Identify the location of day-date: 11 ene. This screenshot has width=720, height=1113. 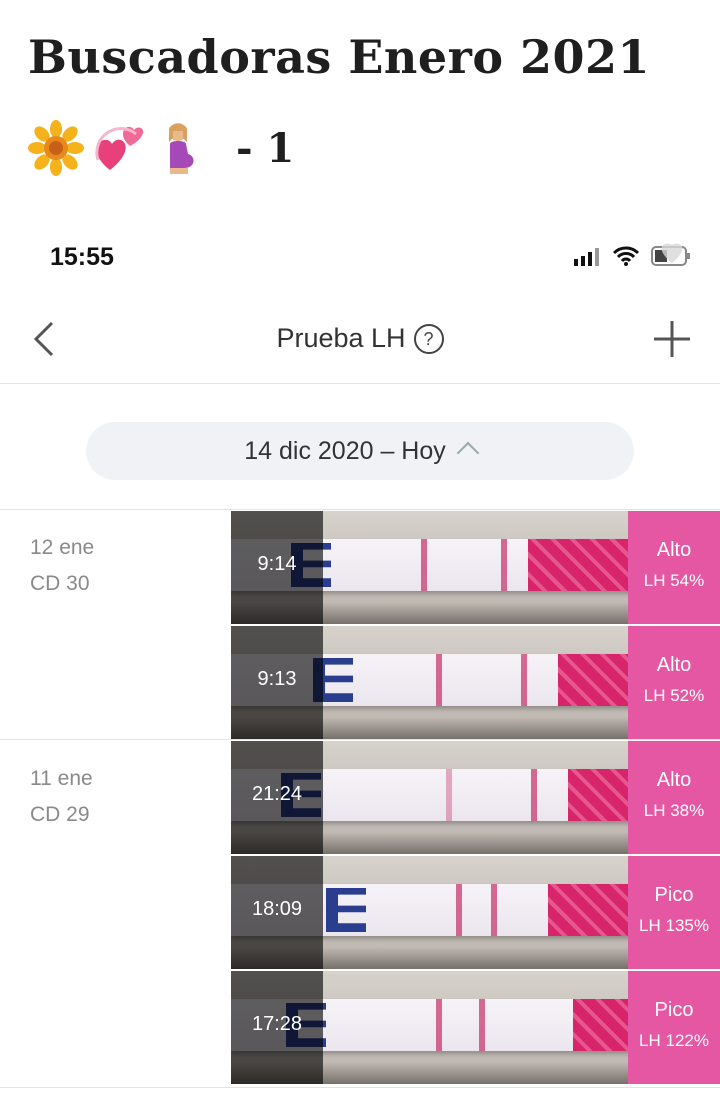
(61, 778).